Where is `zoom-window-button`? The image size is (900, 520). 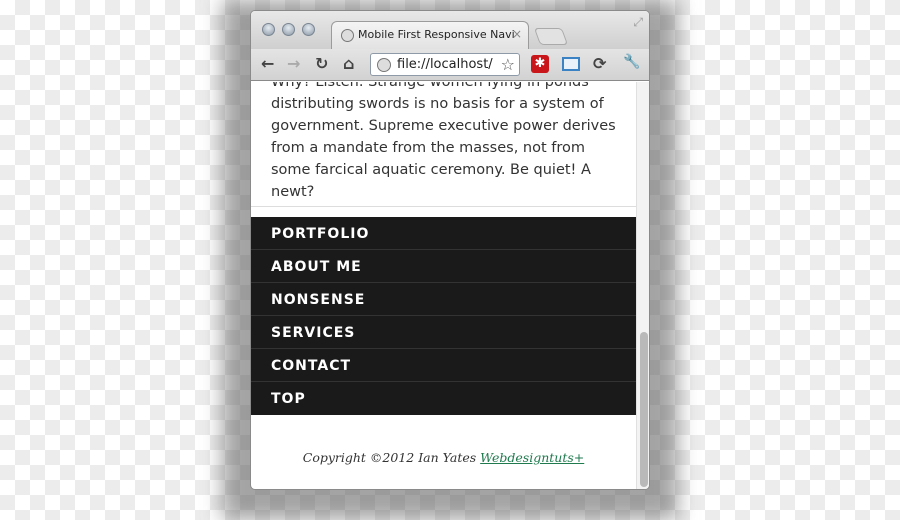 zoom-window-button is located at coordinates (308, 29).